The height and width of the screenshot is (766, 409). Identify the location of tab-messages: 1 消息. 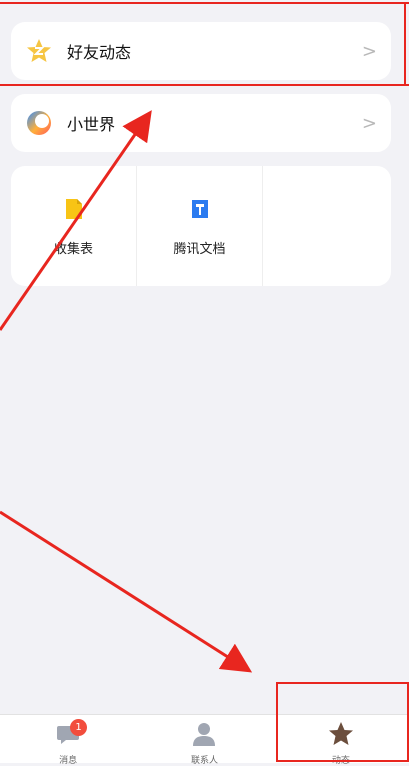
(68, 740).